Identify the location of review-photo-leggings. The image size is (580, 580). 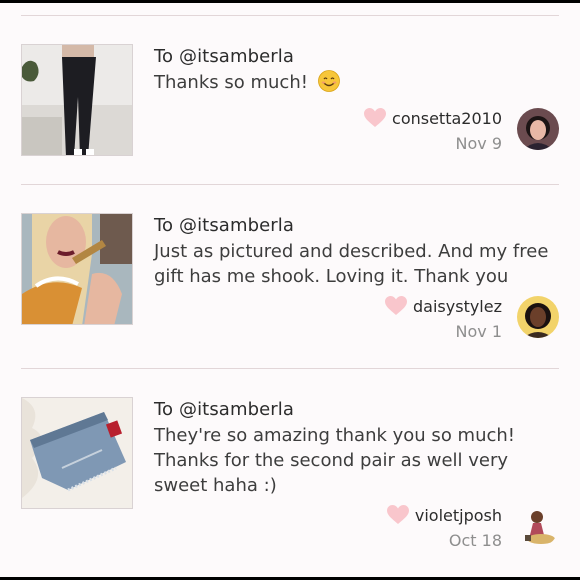
(77, 100).